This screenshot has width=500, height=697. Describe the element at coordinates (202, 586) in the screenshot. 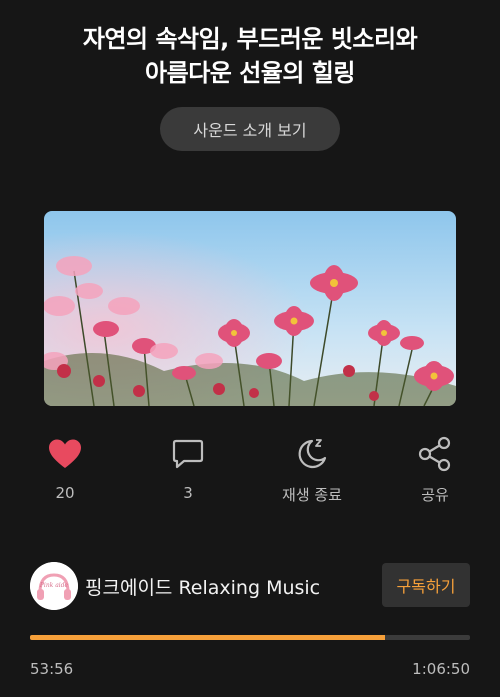

I see `channel-name: 핑크에이드 Relaxing Music` at that location.